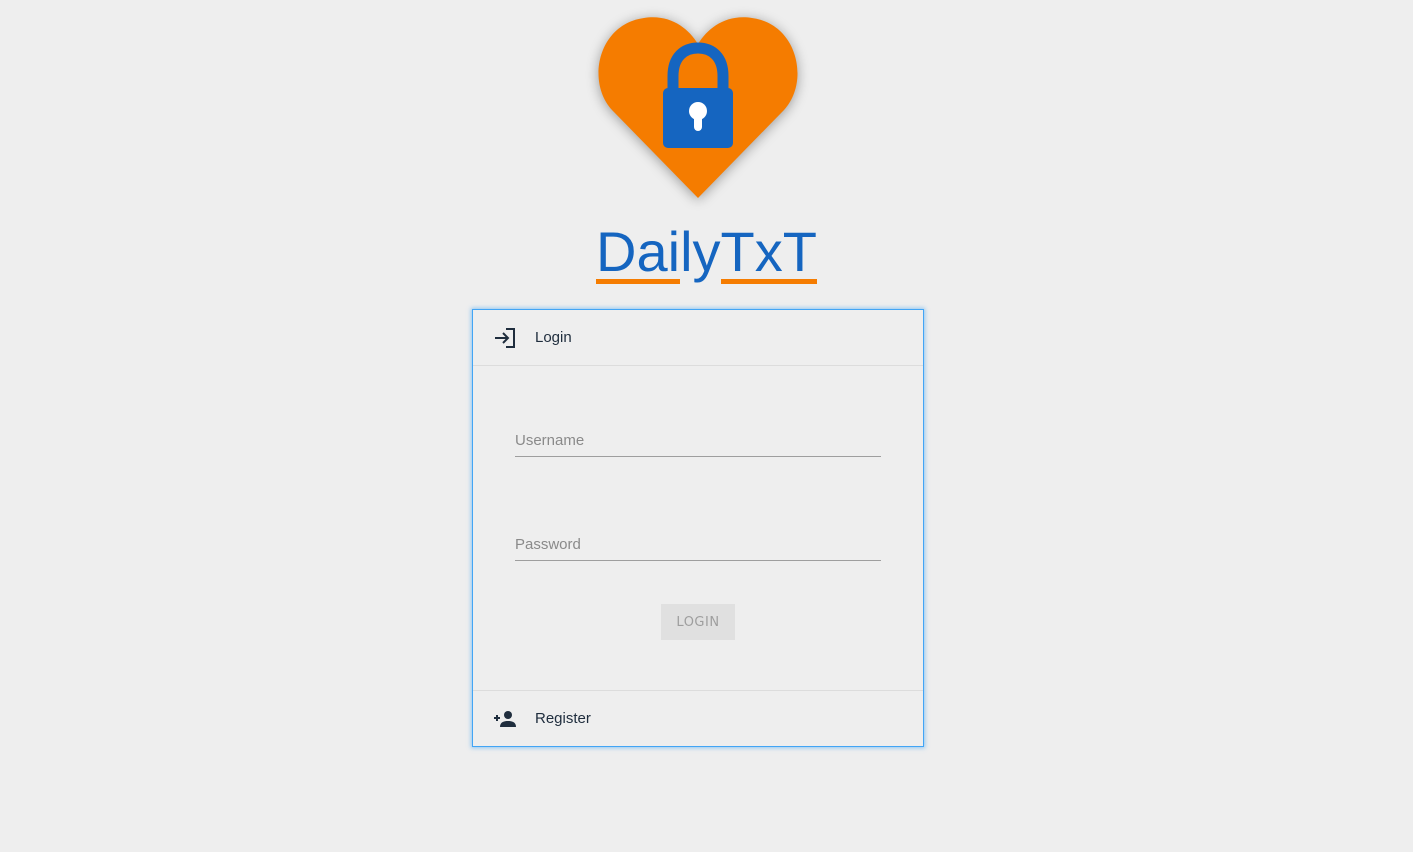 The width and height of the screenshot is (1413, 852). I want to click on password-input, so click(698, 540).